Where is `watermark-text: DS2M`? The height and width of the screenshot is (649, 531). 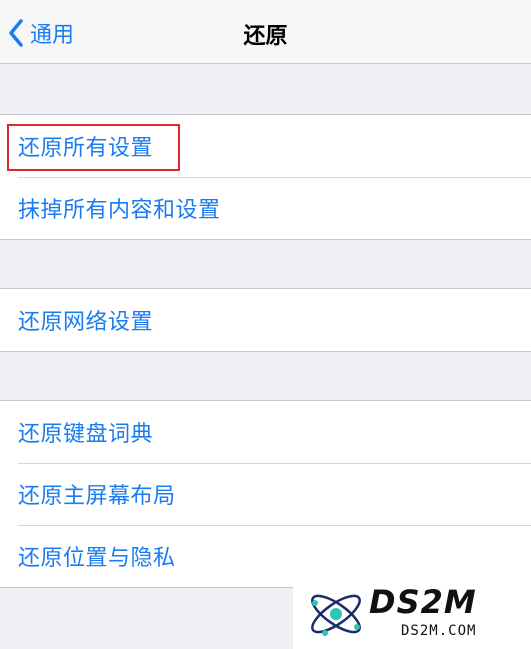
watermark-text: DS2M is located at coordinates (423, 602).